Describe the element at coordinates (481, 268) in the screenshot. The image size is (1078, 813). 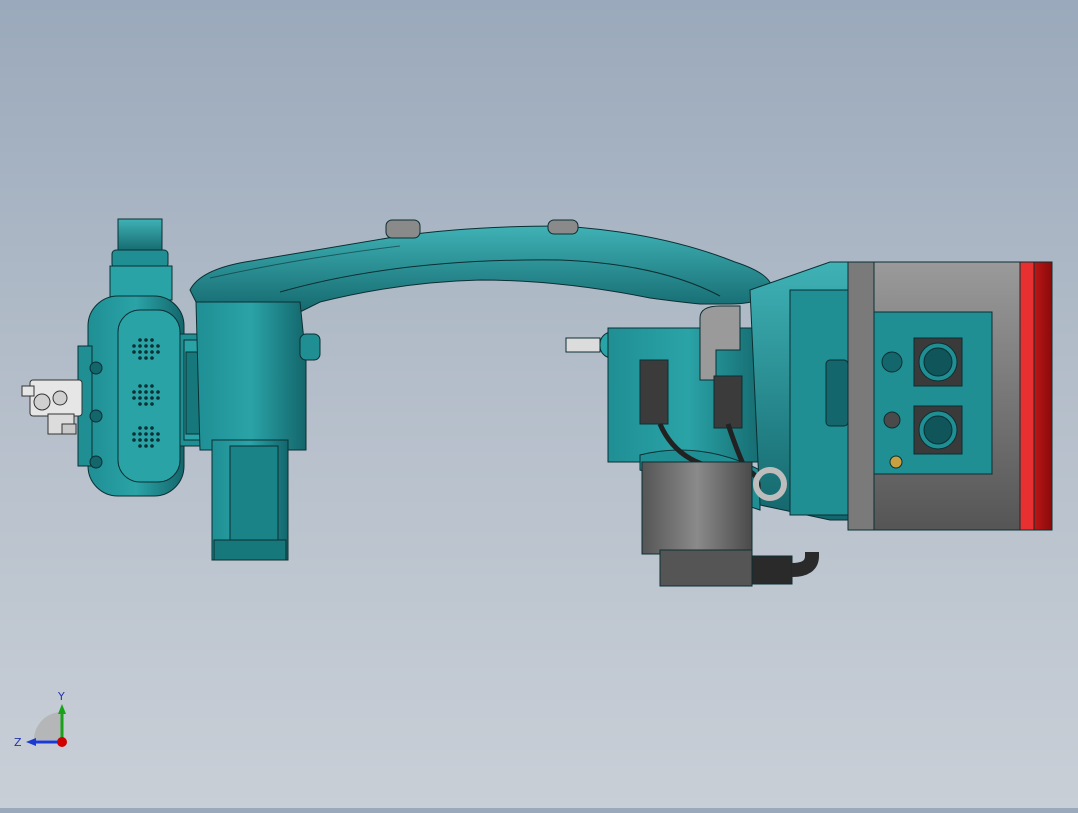
I see `upper-arm` at that location.